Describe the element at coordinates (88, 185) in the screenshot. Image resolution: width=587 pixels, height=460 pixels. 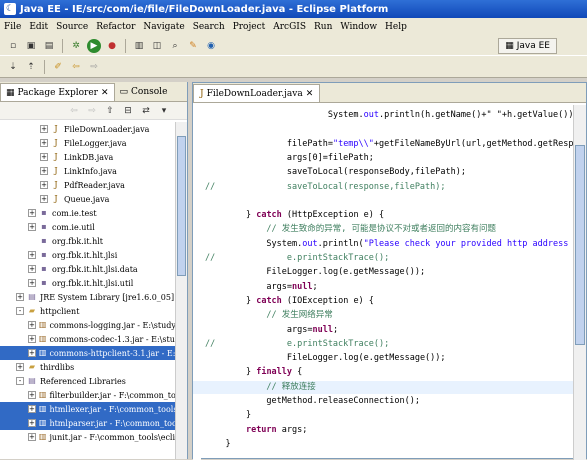
I see `tree-item: + J PdfReader.java` at that location.